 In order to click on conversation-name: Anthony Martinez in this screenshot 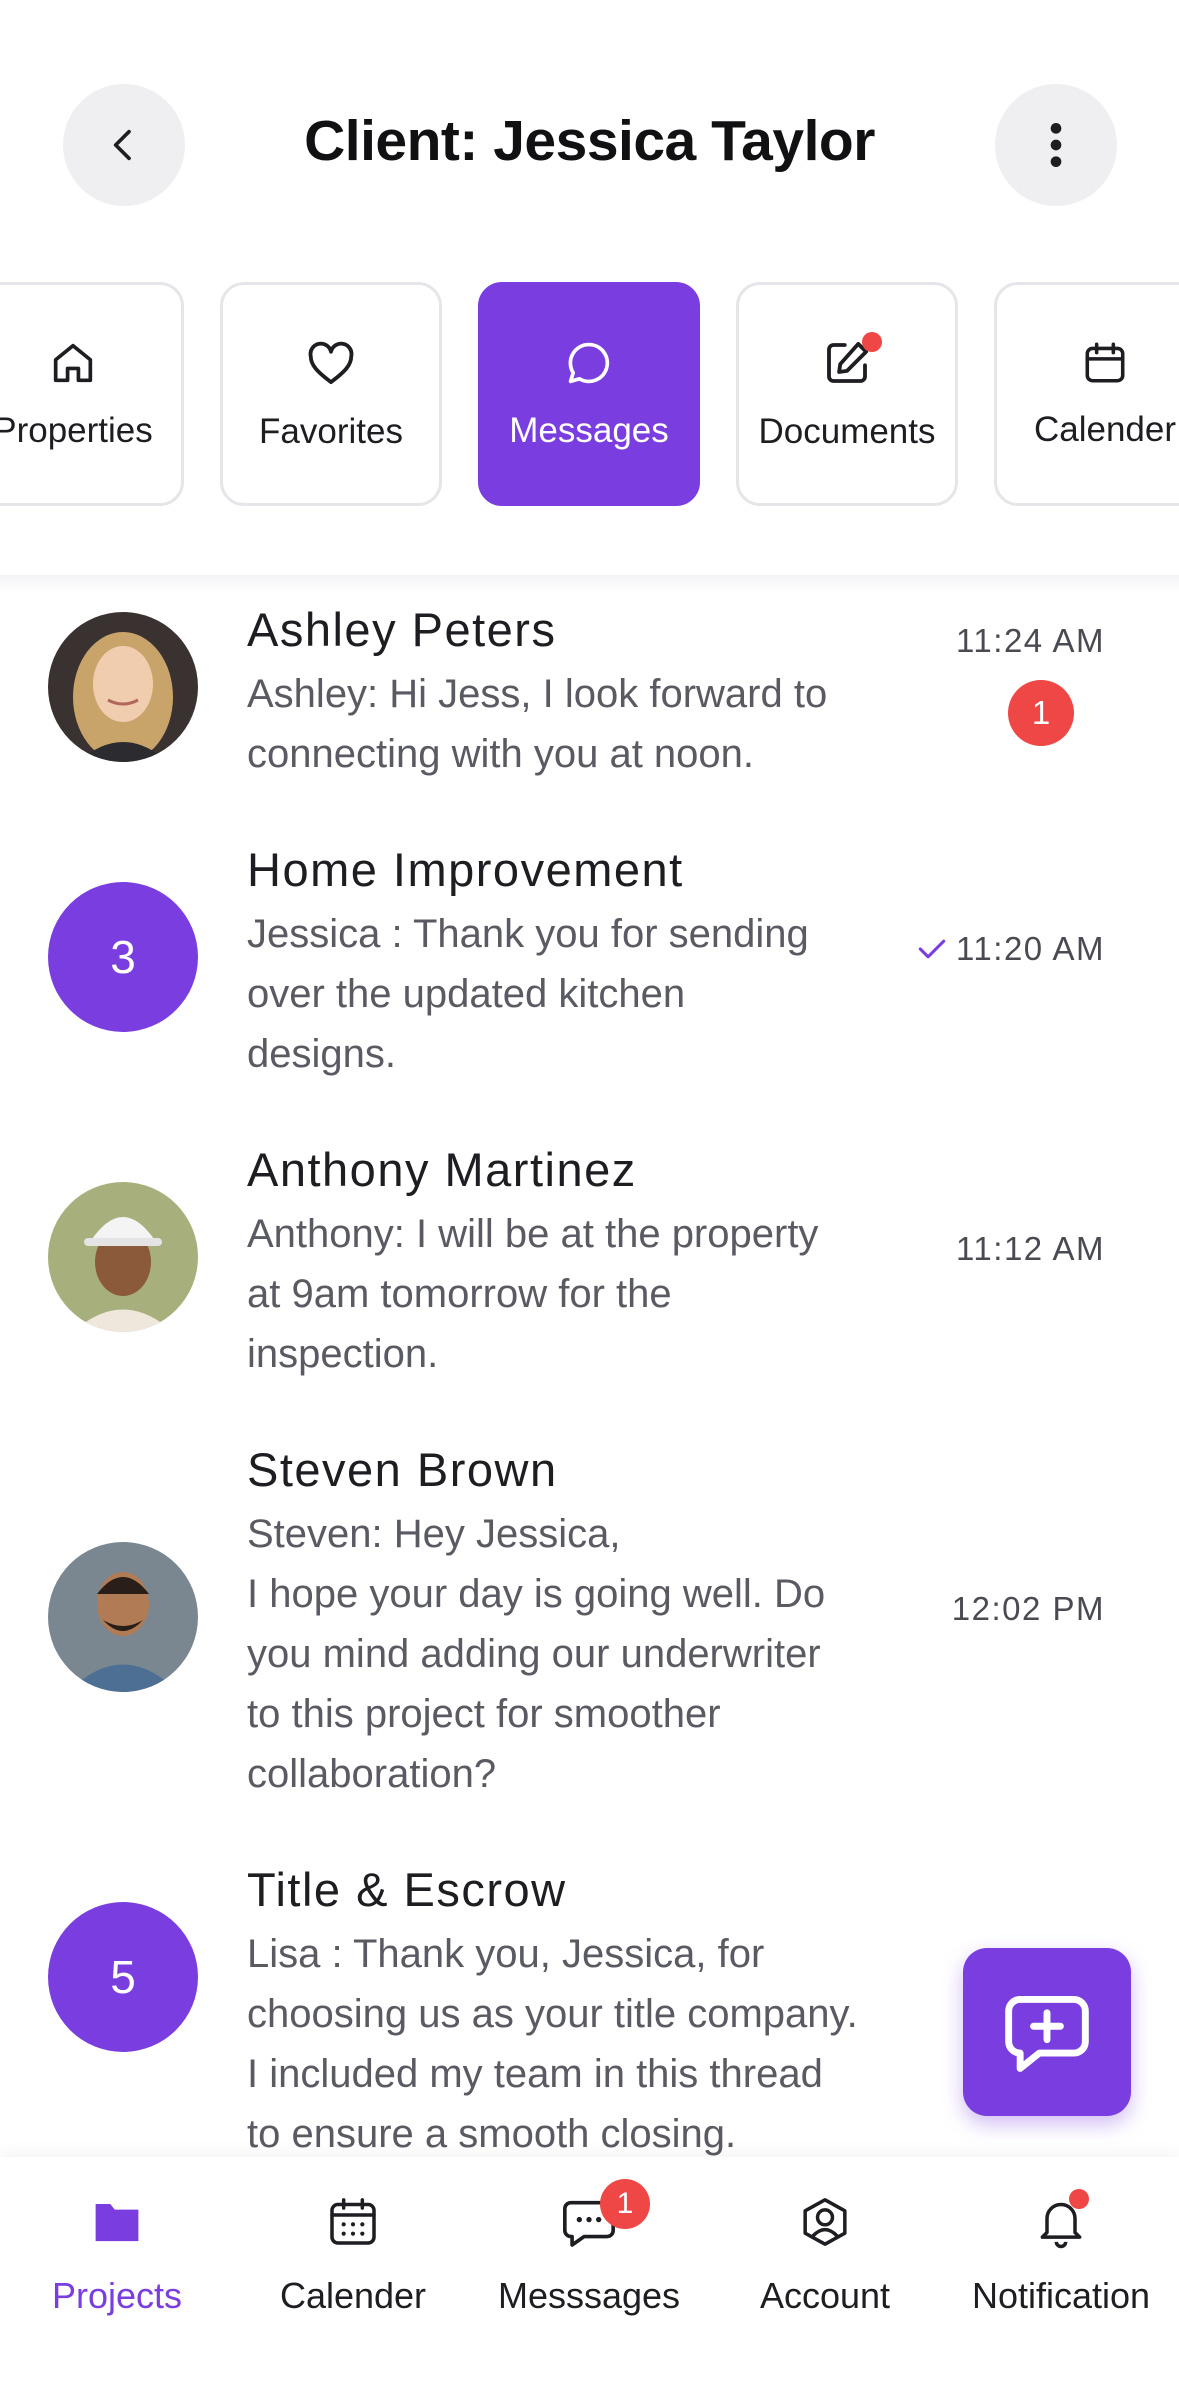, I will do `click(442, 1169)`.